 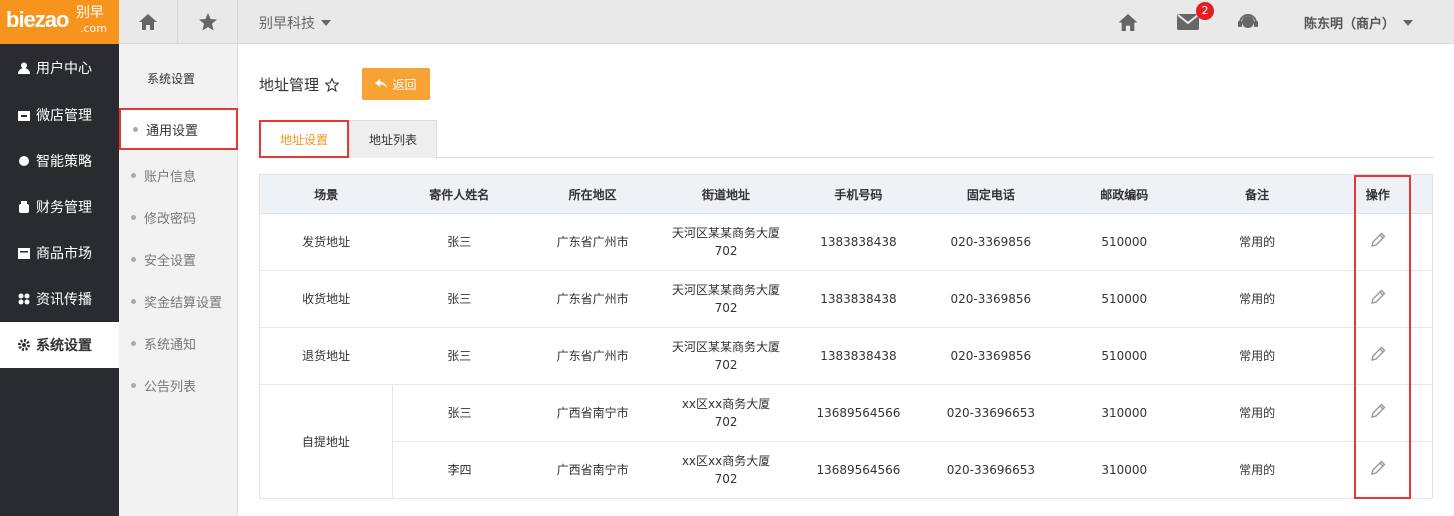 What do you see at coordinates (1359, 22) in the screenshot?
I see `user-menu: 陈东明（商户）` at bounding box center [1359, 22].